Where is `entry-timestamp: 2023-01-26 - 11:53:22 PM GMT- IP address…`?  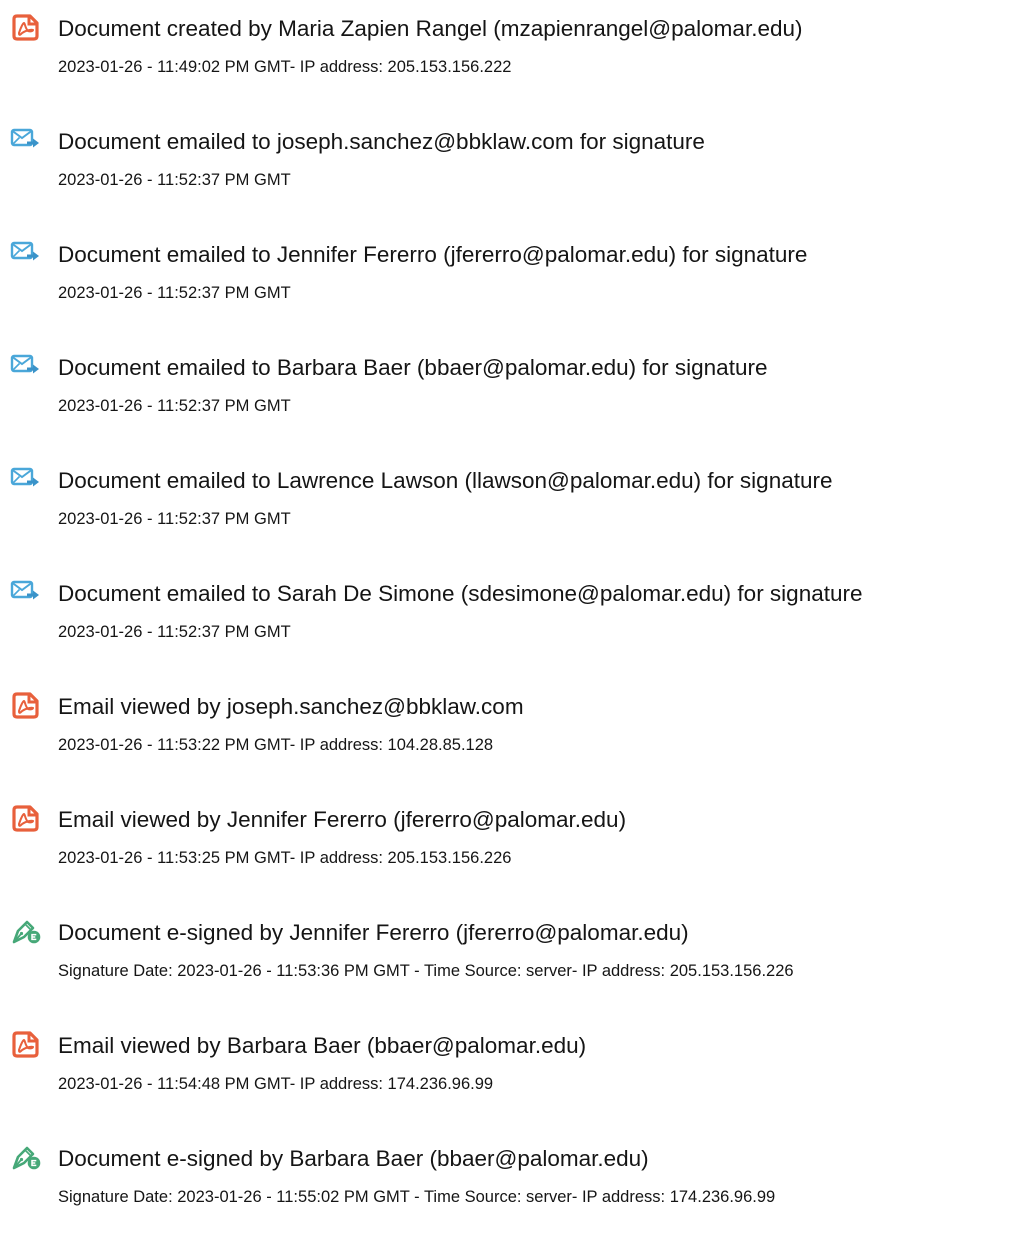
entry-timestamp: 2023-01-26 - 11:53:22 PM GMT- IP address… is located at coordinates (276, 745).